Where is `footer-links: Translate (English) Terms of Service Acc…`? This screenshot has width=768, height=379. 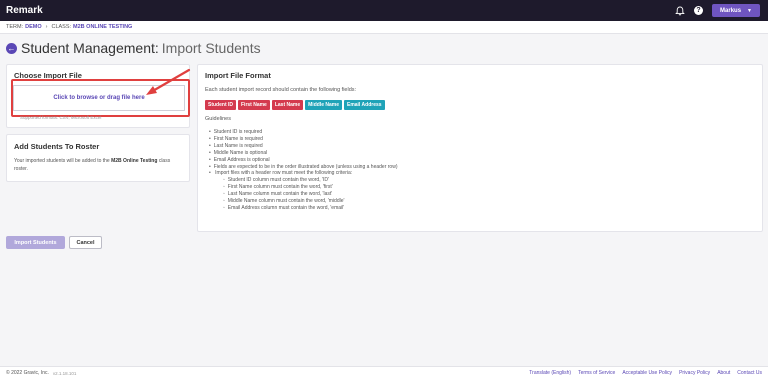 footer-links: Translate (English) Terms of Service Acc… is located at coordinates (645, 373).